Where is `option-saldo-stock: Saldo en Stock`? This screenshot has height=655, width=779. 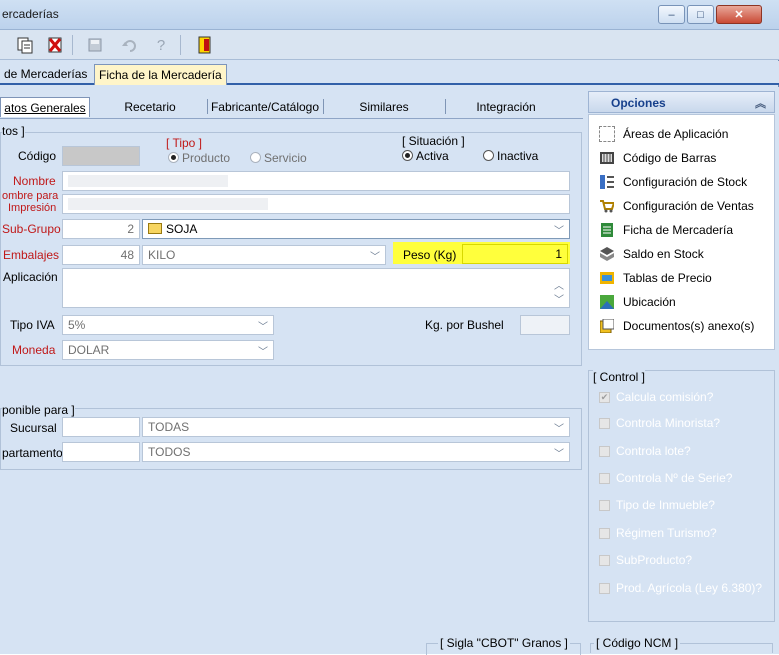
option-saldo-stock: Saldo en Stock is located at coordinates (651, 254).